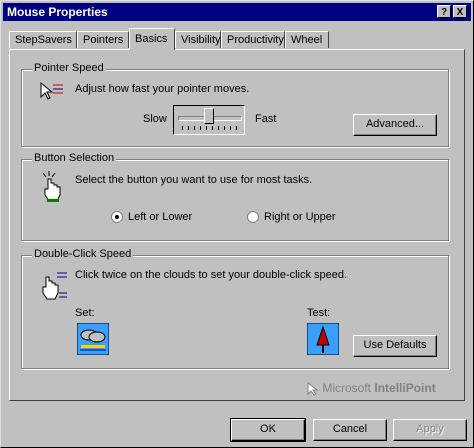 This screenshot has width=474, height=448. I want to click on ok-button: OK, so click(268, 430).